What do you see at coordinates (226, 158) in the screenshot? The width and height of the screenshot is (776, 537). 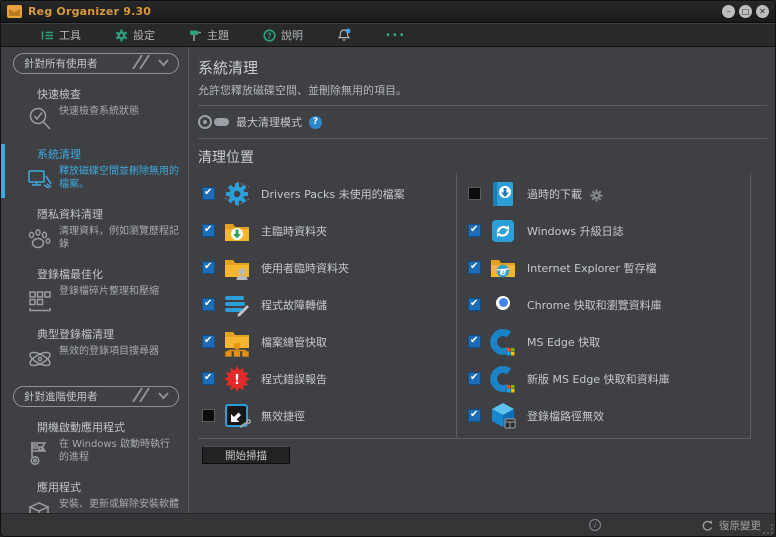 I see `section-title-cleanup-locations: 清理位置` at bounding box center [226, 158].